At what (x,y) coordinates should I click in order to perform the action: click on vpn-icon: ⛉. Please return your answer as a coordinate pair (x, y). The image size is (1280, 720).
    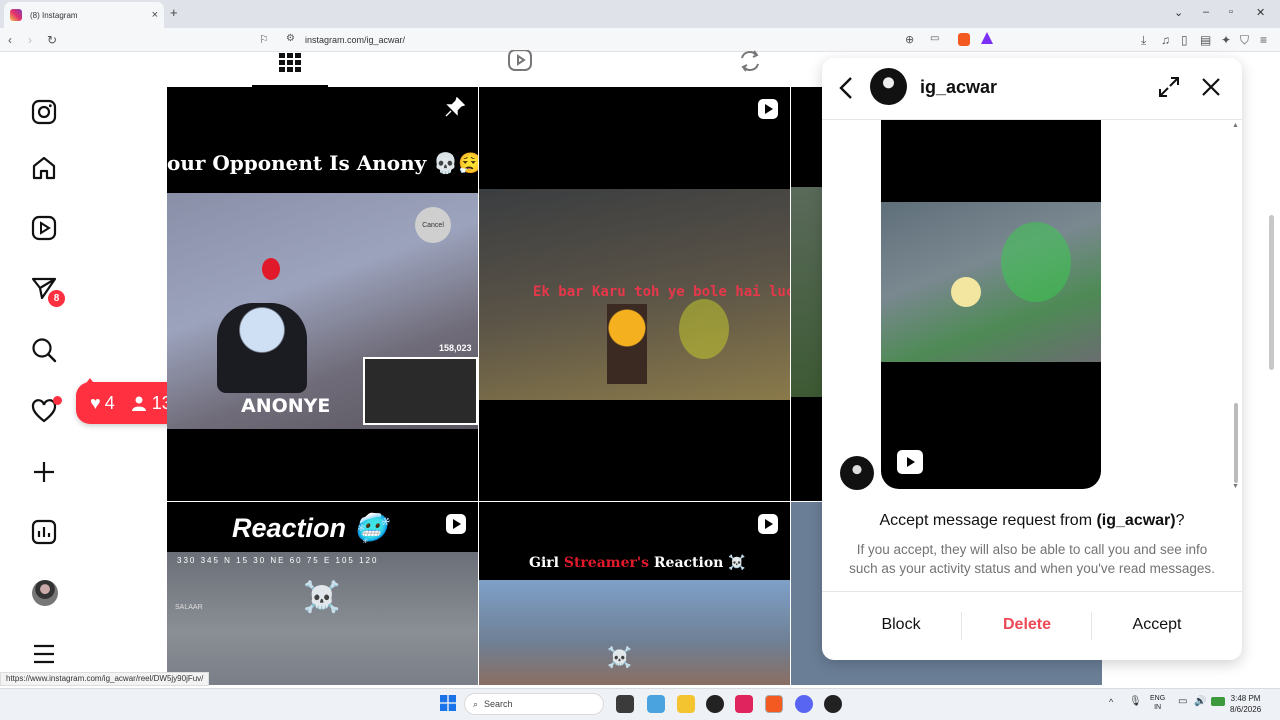
    Looking at the image, I should click on (1244, 40).